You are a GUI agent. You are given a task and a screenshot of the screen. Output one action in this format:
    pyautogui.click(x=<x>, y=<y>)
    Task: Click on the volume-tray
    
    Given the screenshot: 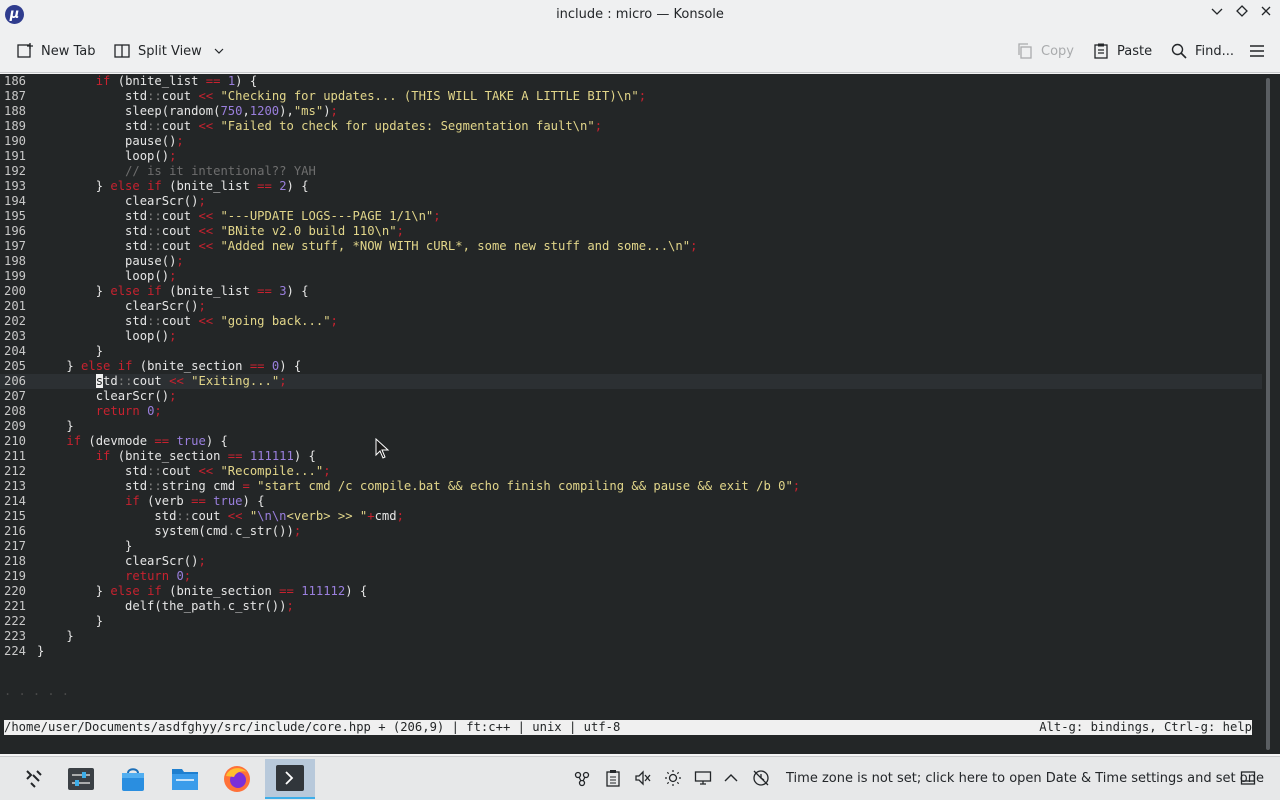 What is the action you would take?
    pyautogui.click(x=643, y=778)
    